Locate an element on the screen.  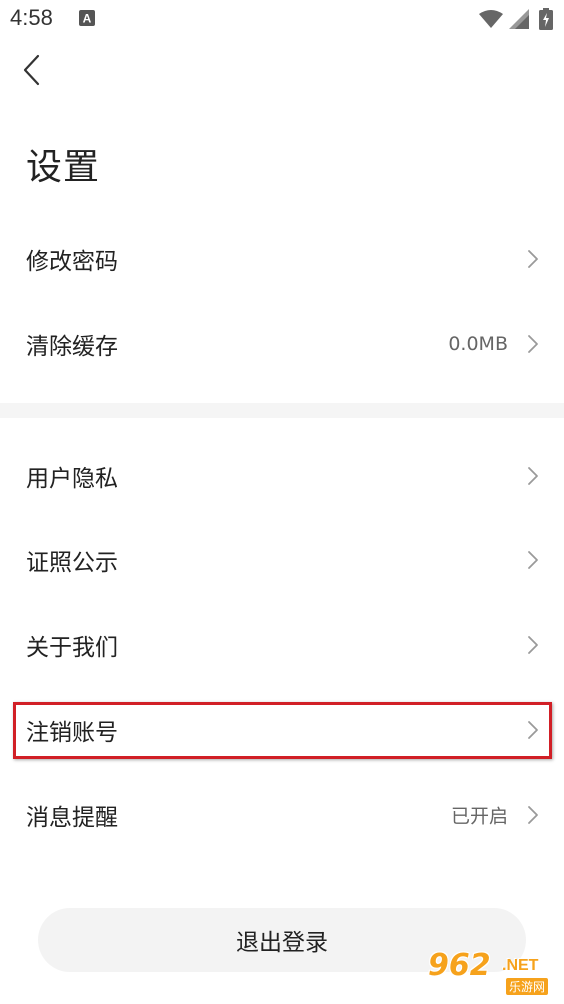
section-divider is located at coordinates (282, 410).